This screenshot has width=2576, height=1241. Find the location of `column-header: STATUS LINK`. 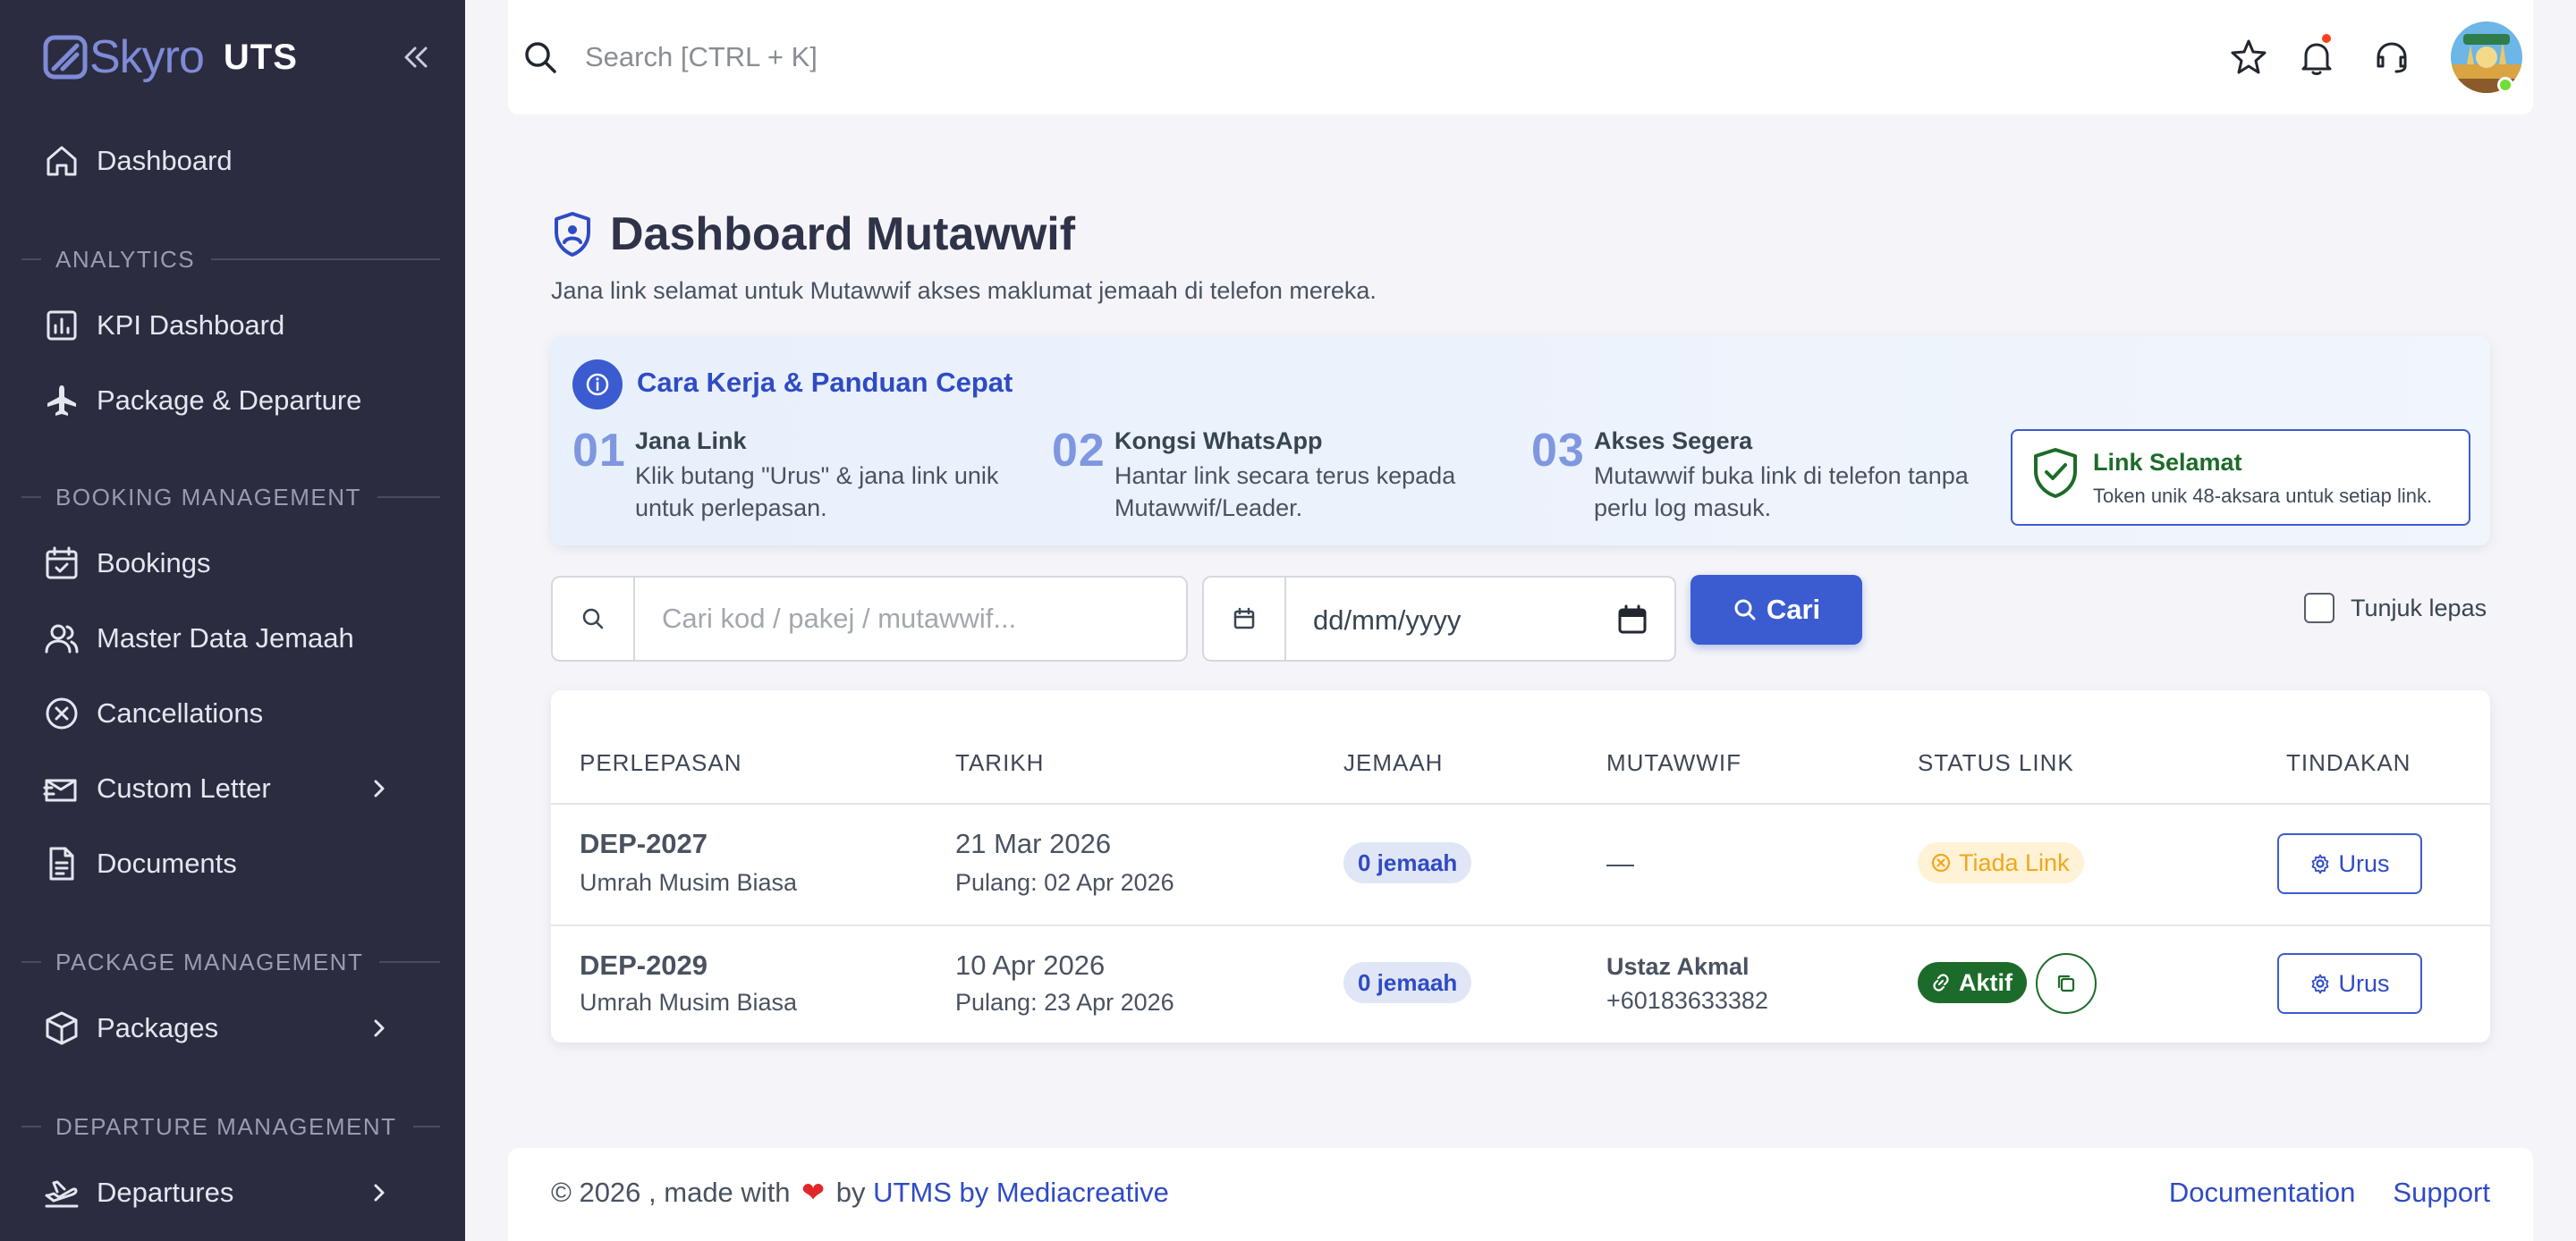

column-header: STATUS LINK is located at coordinates (1996, 762).